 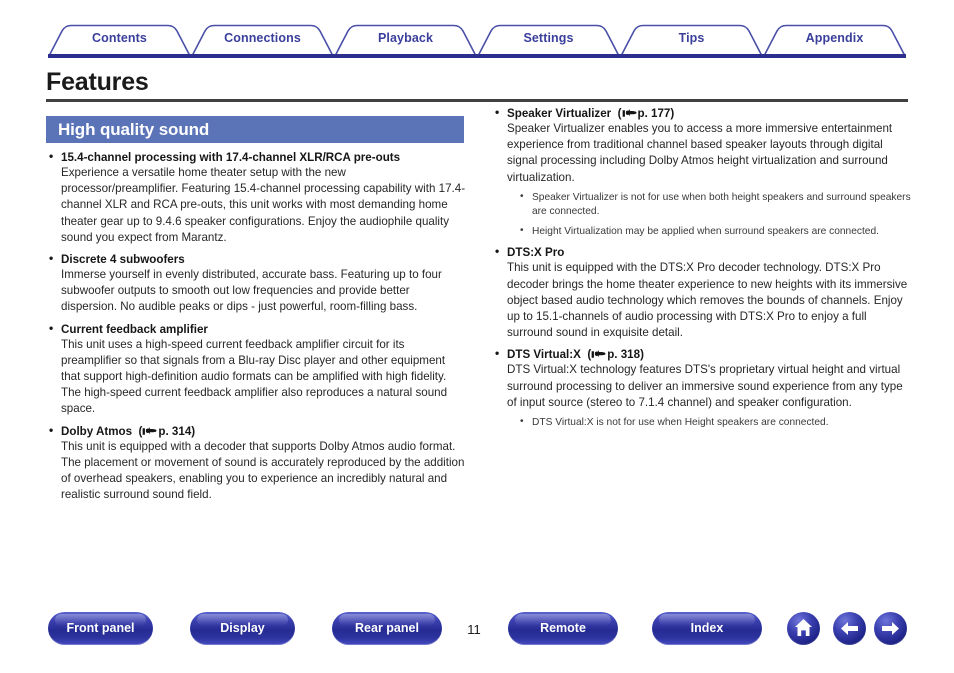 I want to click on home-icon, so click(x=803, y=627).